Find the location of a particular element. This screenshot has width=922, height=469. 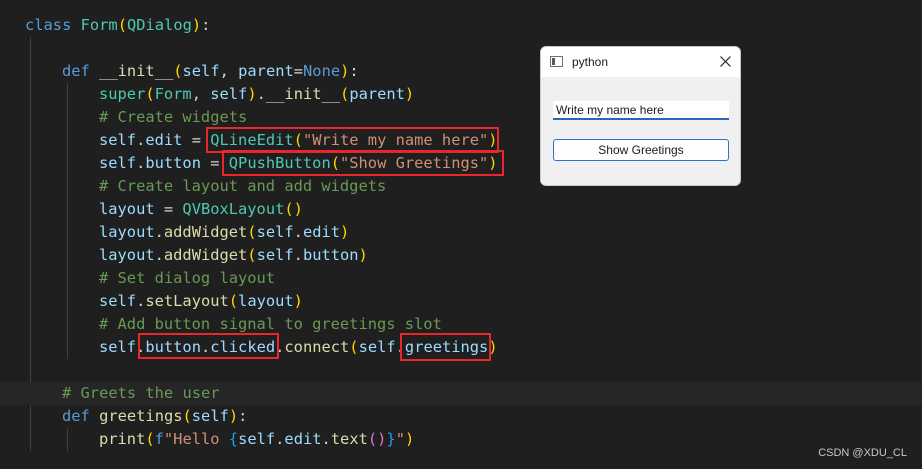

code-line-text: # Create layout and add widgets is located at coordinates (242, 186).